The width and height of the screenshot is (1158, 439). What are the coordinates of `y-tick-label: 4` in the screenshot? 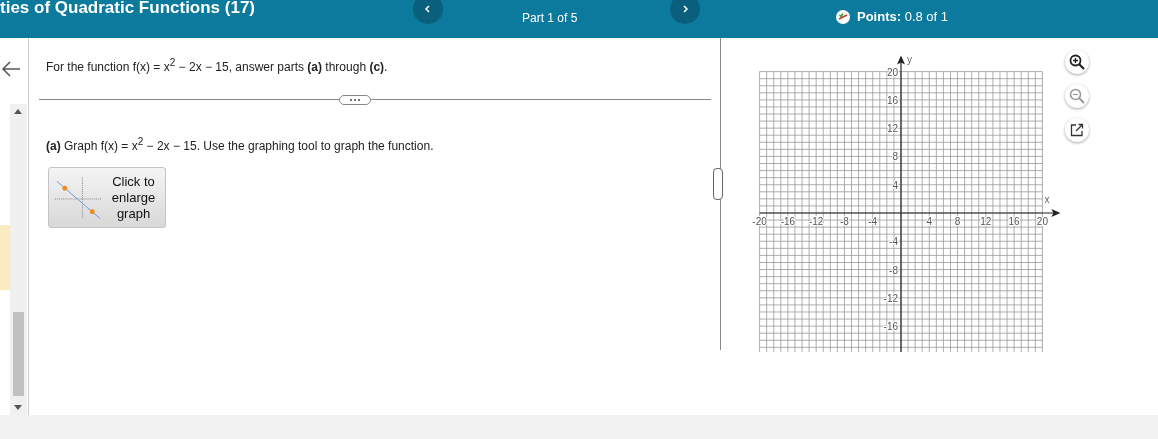 It's located at (895, 185).